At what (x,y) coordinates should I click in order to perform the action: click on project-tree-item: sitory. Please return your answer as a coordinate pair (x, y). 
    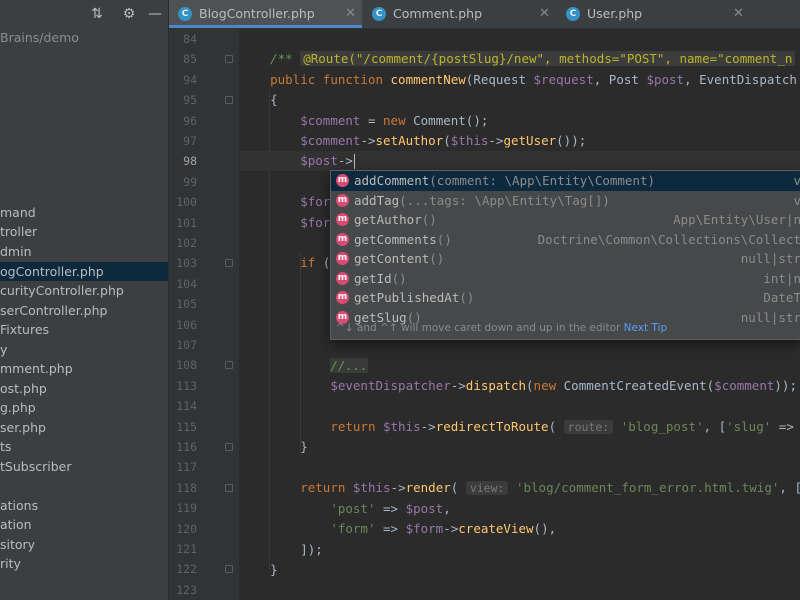
    Looking at the image, I should click on (84, 544).